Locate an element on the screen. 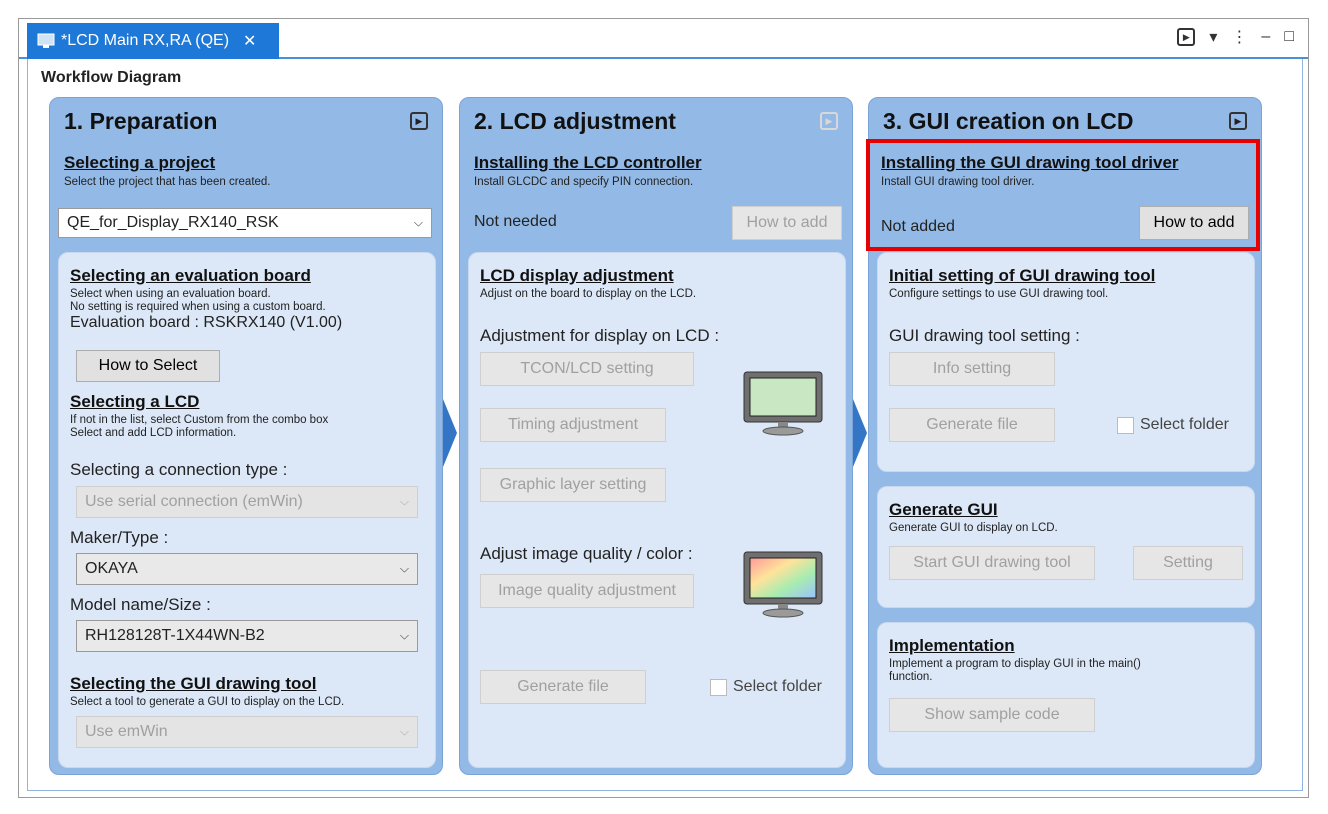 Image resolution: width=1328 pixels, height=814 pixels. section-title: Selecting a project is located at coordinates (140, 162).